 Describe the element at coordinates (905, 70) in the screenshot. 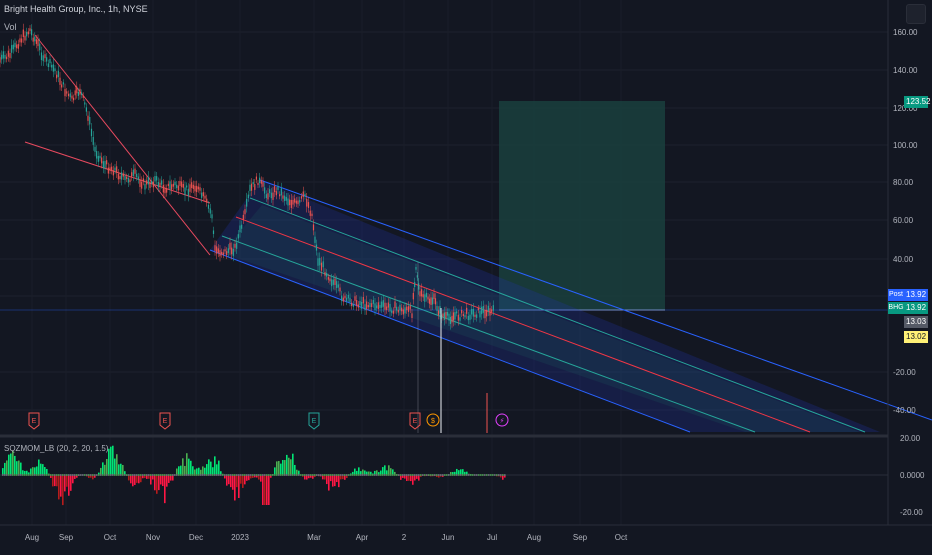

I see `price-tick-label: 140.00` at that location.